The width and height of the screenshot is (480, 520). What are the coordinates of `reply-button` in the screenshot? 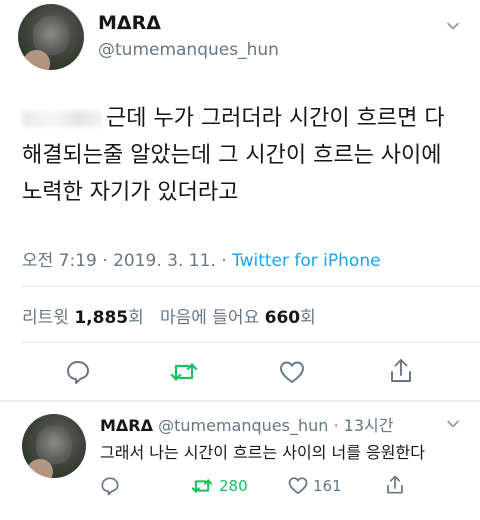 It's located at (78, 372).